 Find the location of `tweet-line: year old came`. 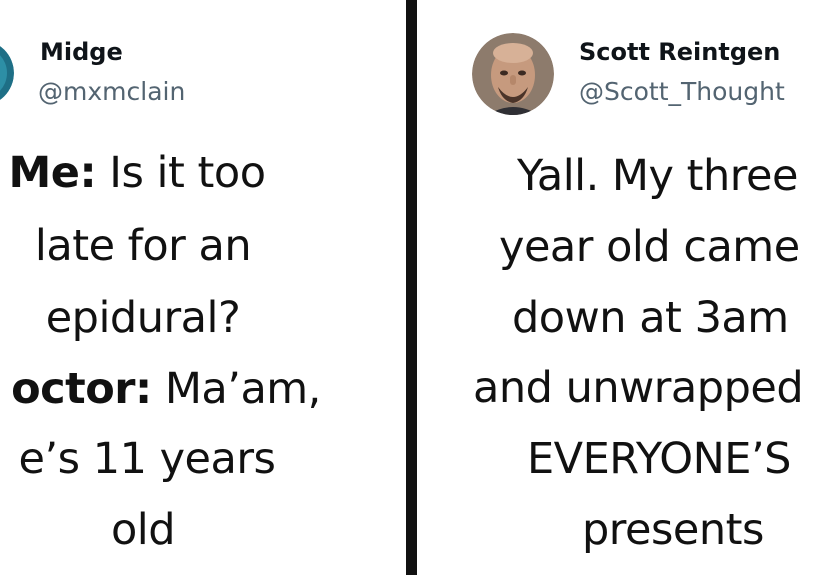

tweet-line: year old came is located at coordinates (649, 247).